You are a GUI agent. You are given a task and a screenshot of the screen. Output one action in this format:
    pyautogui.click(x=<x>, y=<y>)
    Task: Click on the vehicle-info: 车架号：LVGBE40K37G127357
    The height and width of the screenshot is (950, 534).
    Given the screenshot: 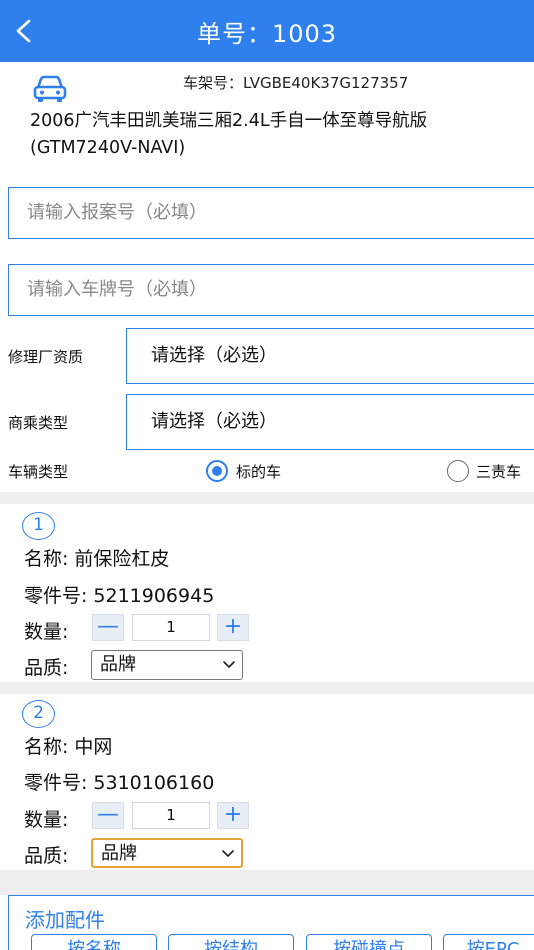 What is the action you would take?
    pyautogui.click(x=270, y=89)
    